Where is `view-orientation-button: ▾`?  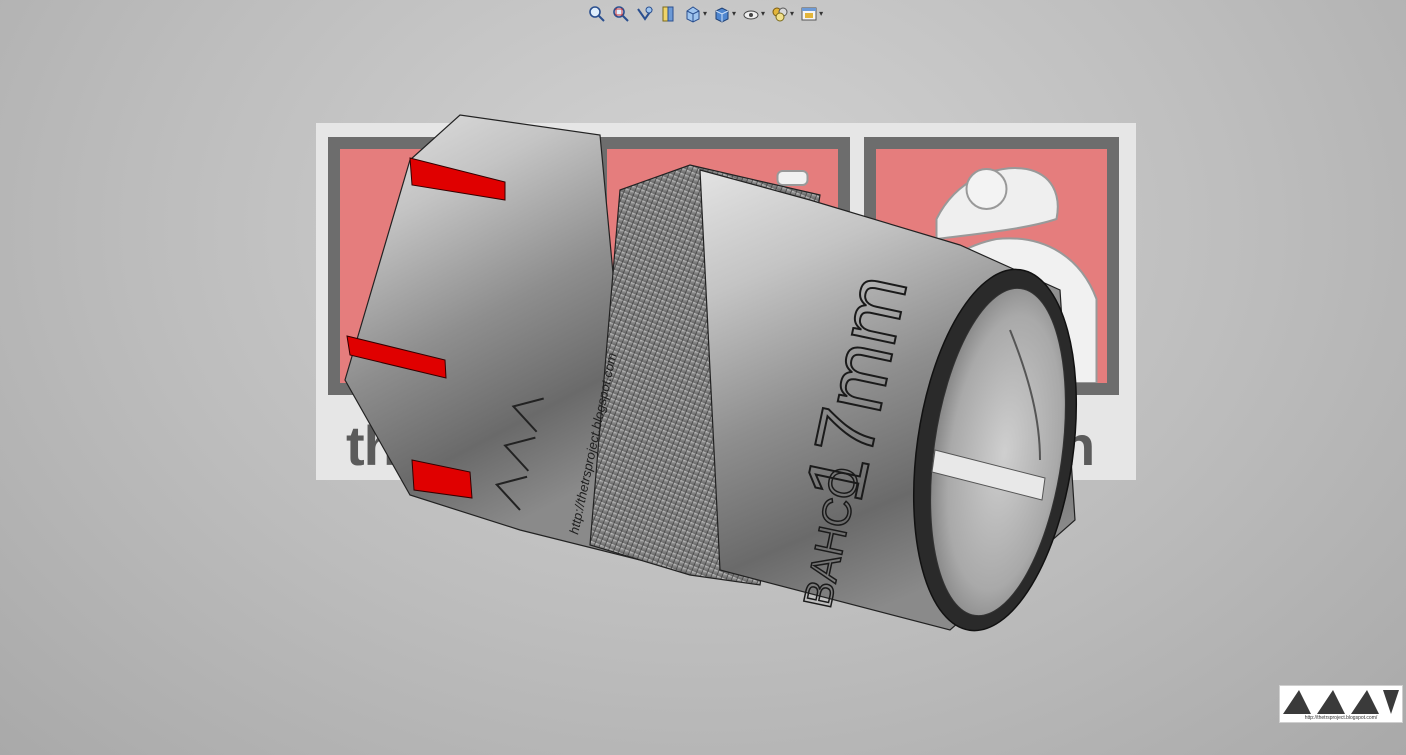
view-orientation-button: ▾ is located at coordinates (695, 14).